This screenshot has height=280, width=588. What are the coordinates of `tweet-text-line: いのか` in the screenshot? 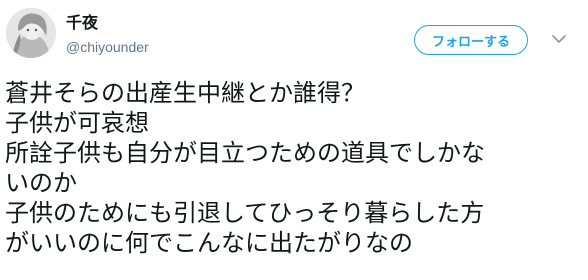 It's located at (41, 183).